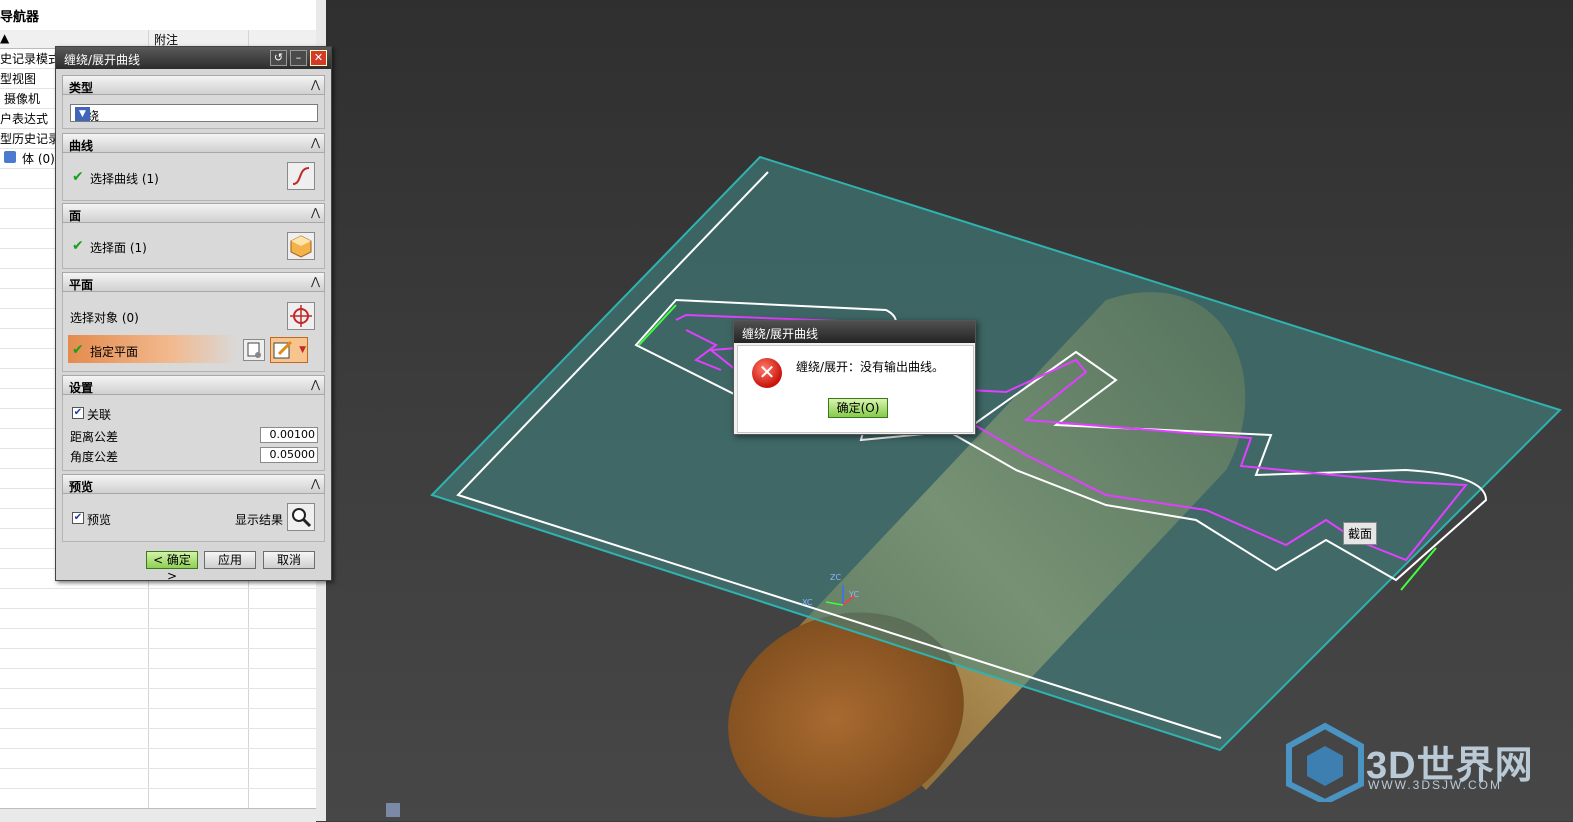  Describe the element at coordinates (30, 59) in the screenshot. I see `nav-item-label: 史记录模式` at that location.